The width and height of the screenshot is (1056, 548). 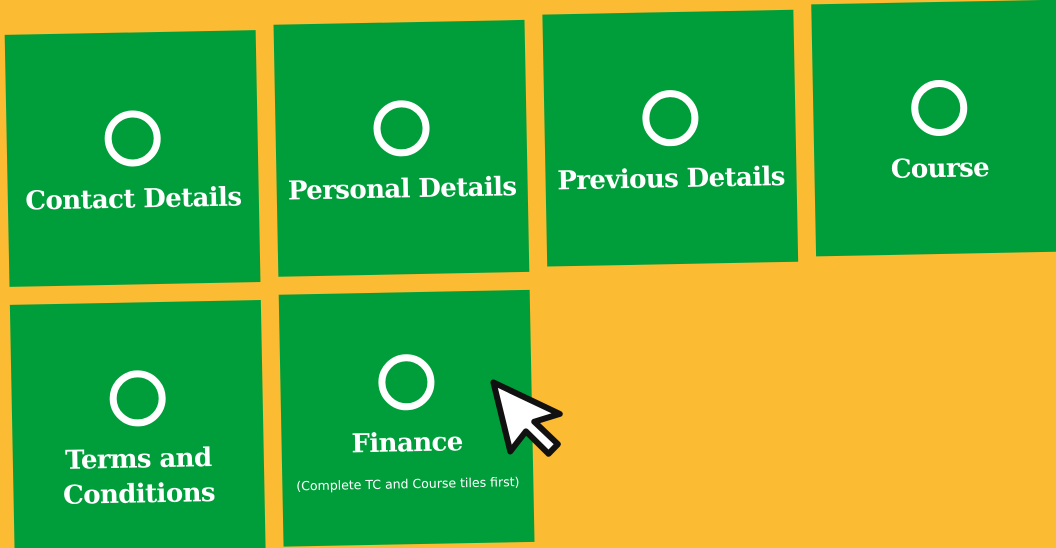 I want to click on tile-label: Personal Details, so click(x=402, y=189).